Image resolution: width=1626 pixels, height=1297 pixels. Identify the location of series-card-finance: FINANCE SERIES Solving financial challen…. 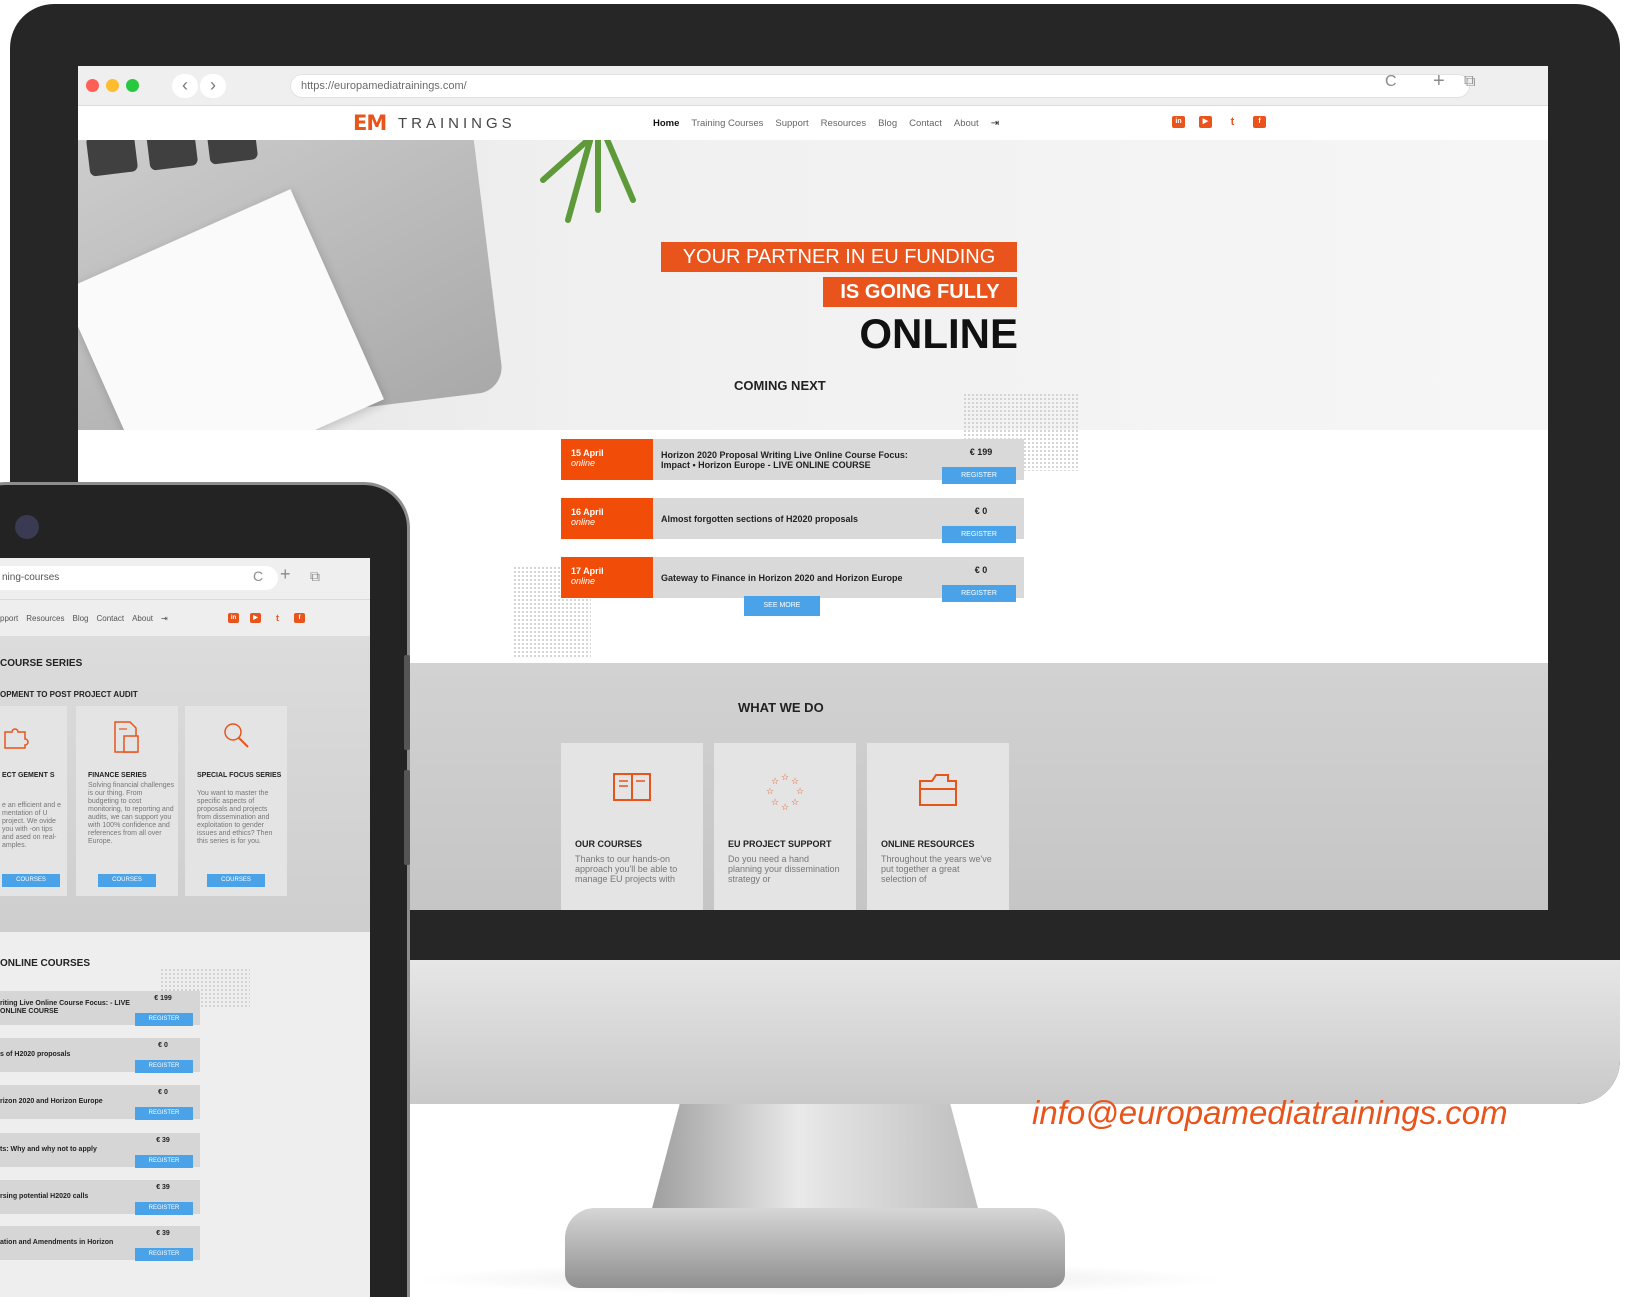
(127, 801).